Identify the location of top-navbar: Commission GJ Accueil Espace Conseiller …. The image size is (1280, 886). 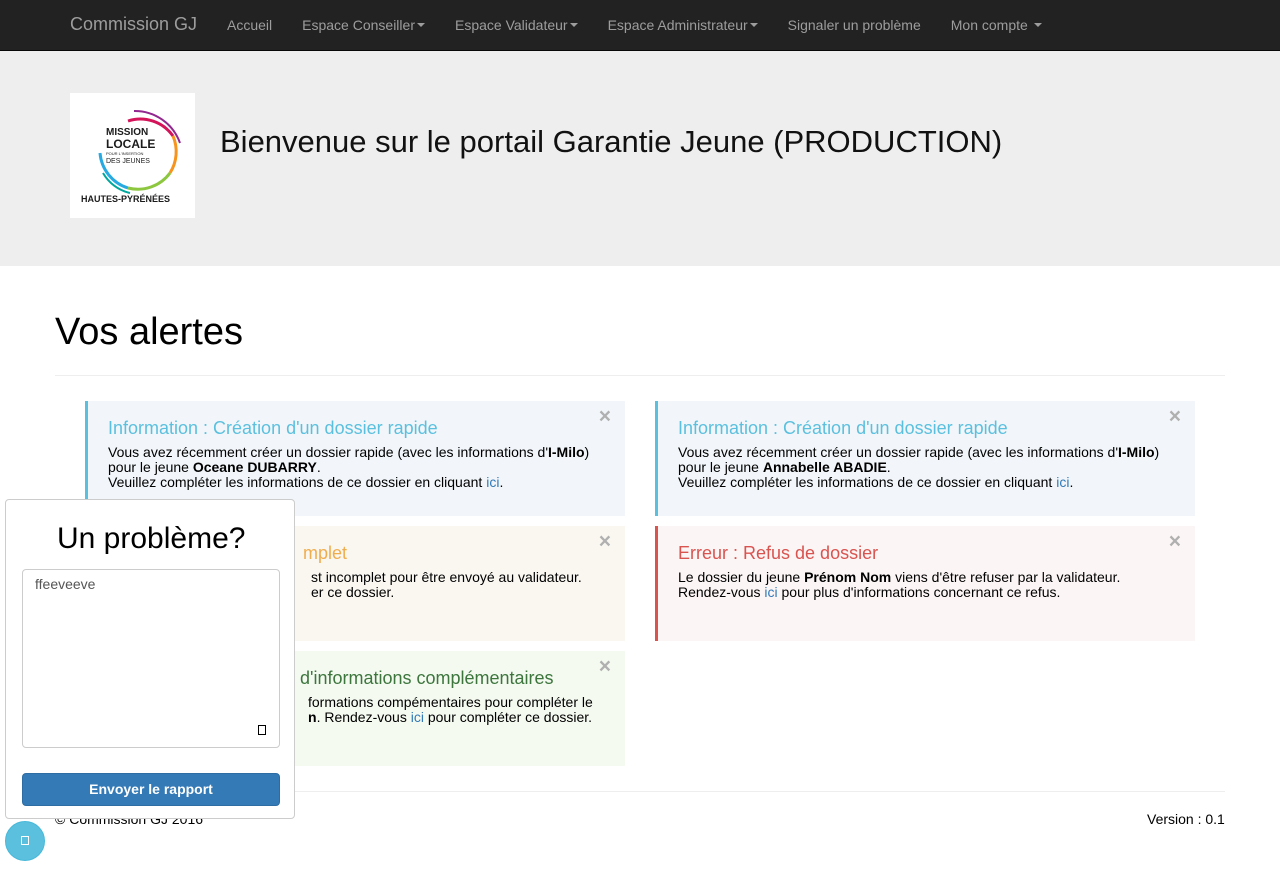
(640, 25).